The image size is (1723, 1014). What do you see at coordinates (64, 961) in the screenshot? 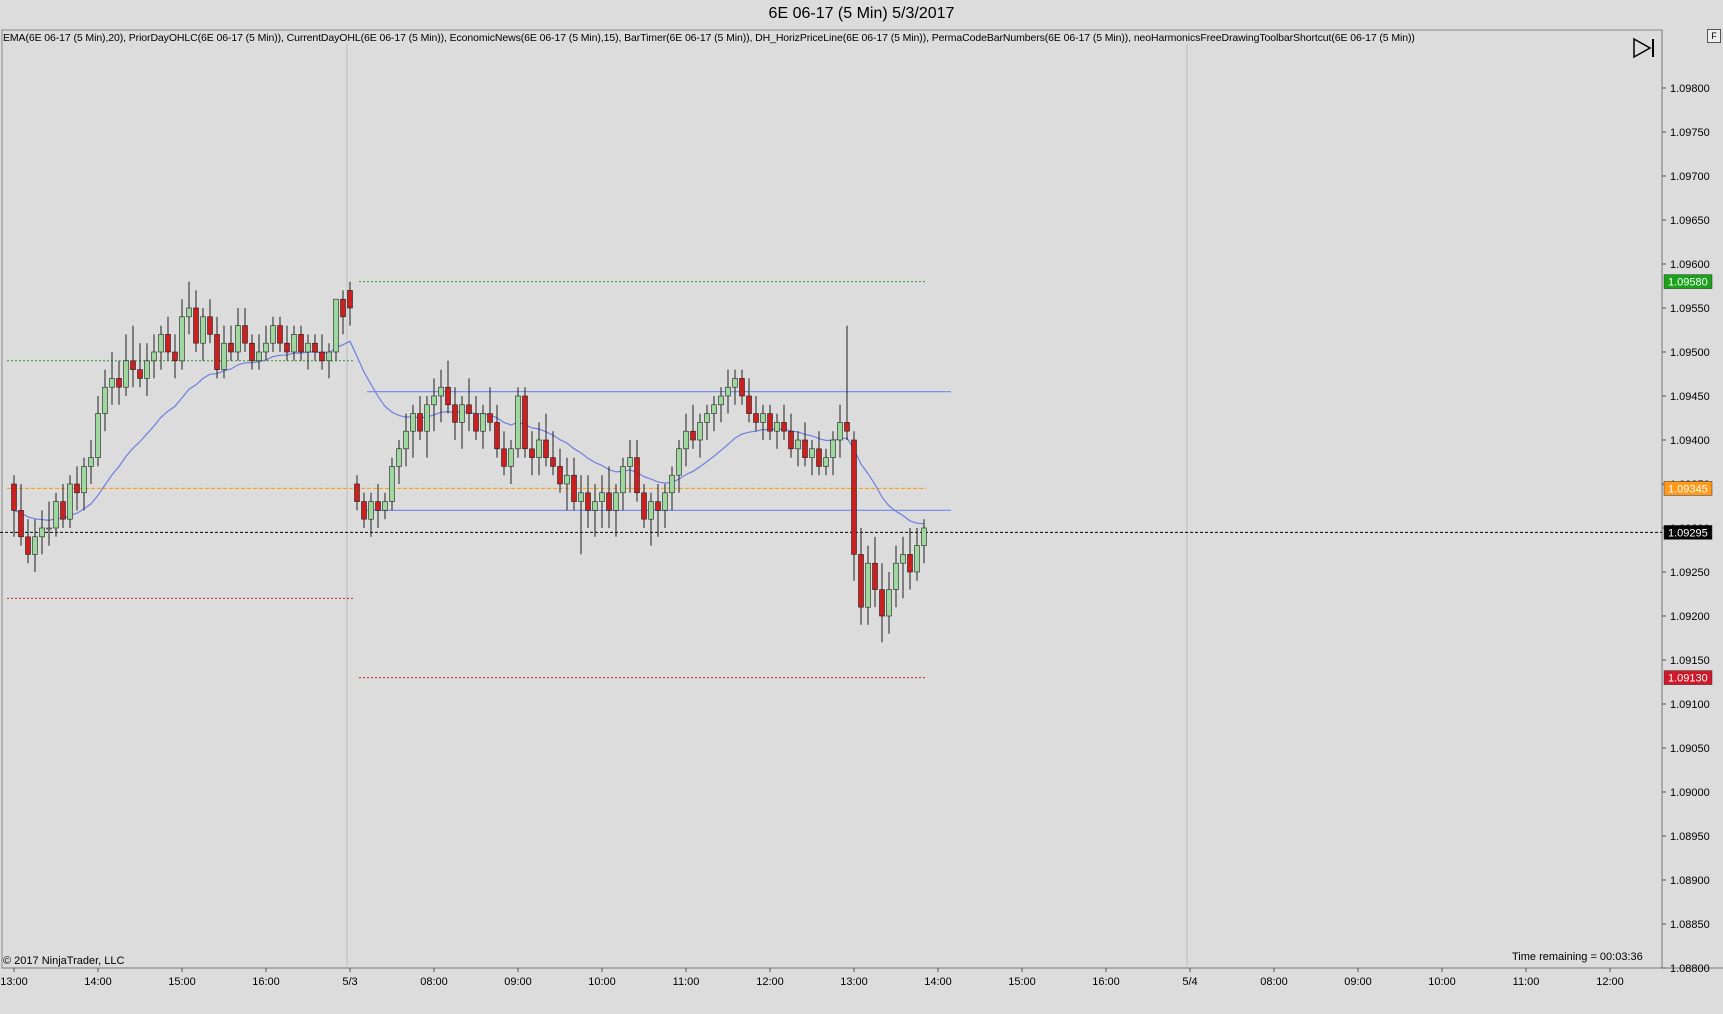
I see `copyright-label: © 2017 NinjaTrader, LLC` at bounding box center [64, 961].